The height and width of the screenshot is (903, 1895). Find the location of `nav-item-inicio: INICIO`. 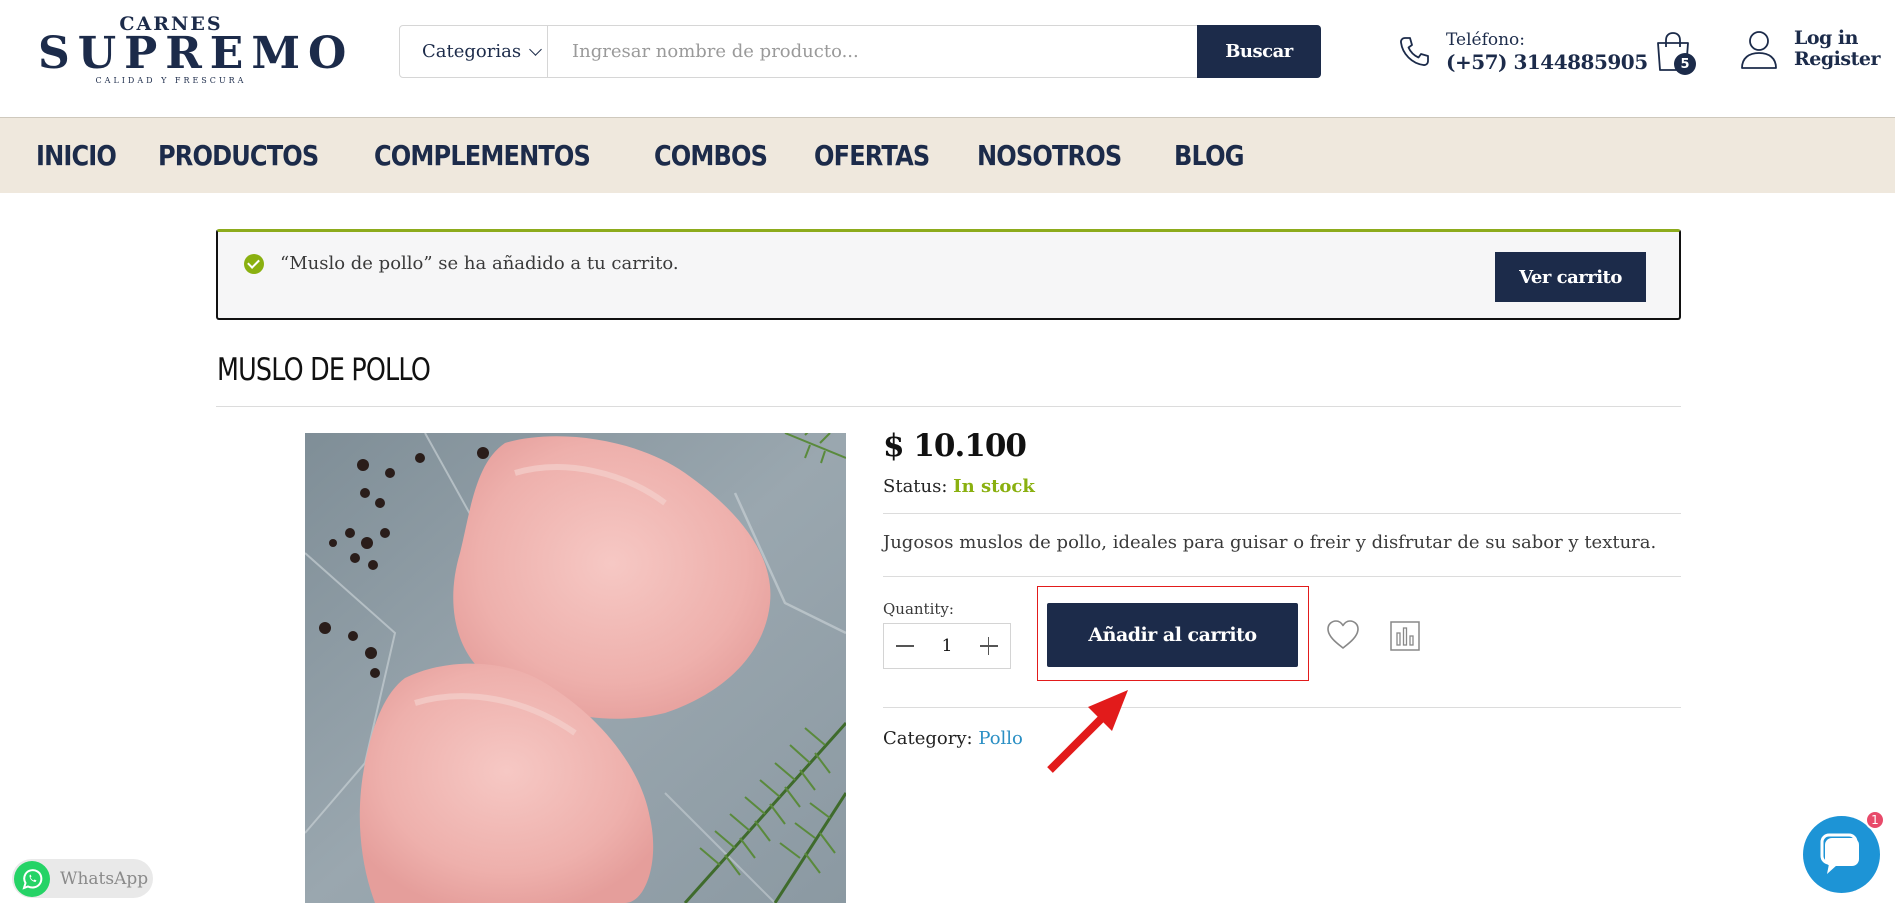

nav-item-inicio: INICIO is located at coordinates (76, 155).